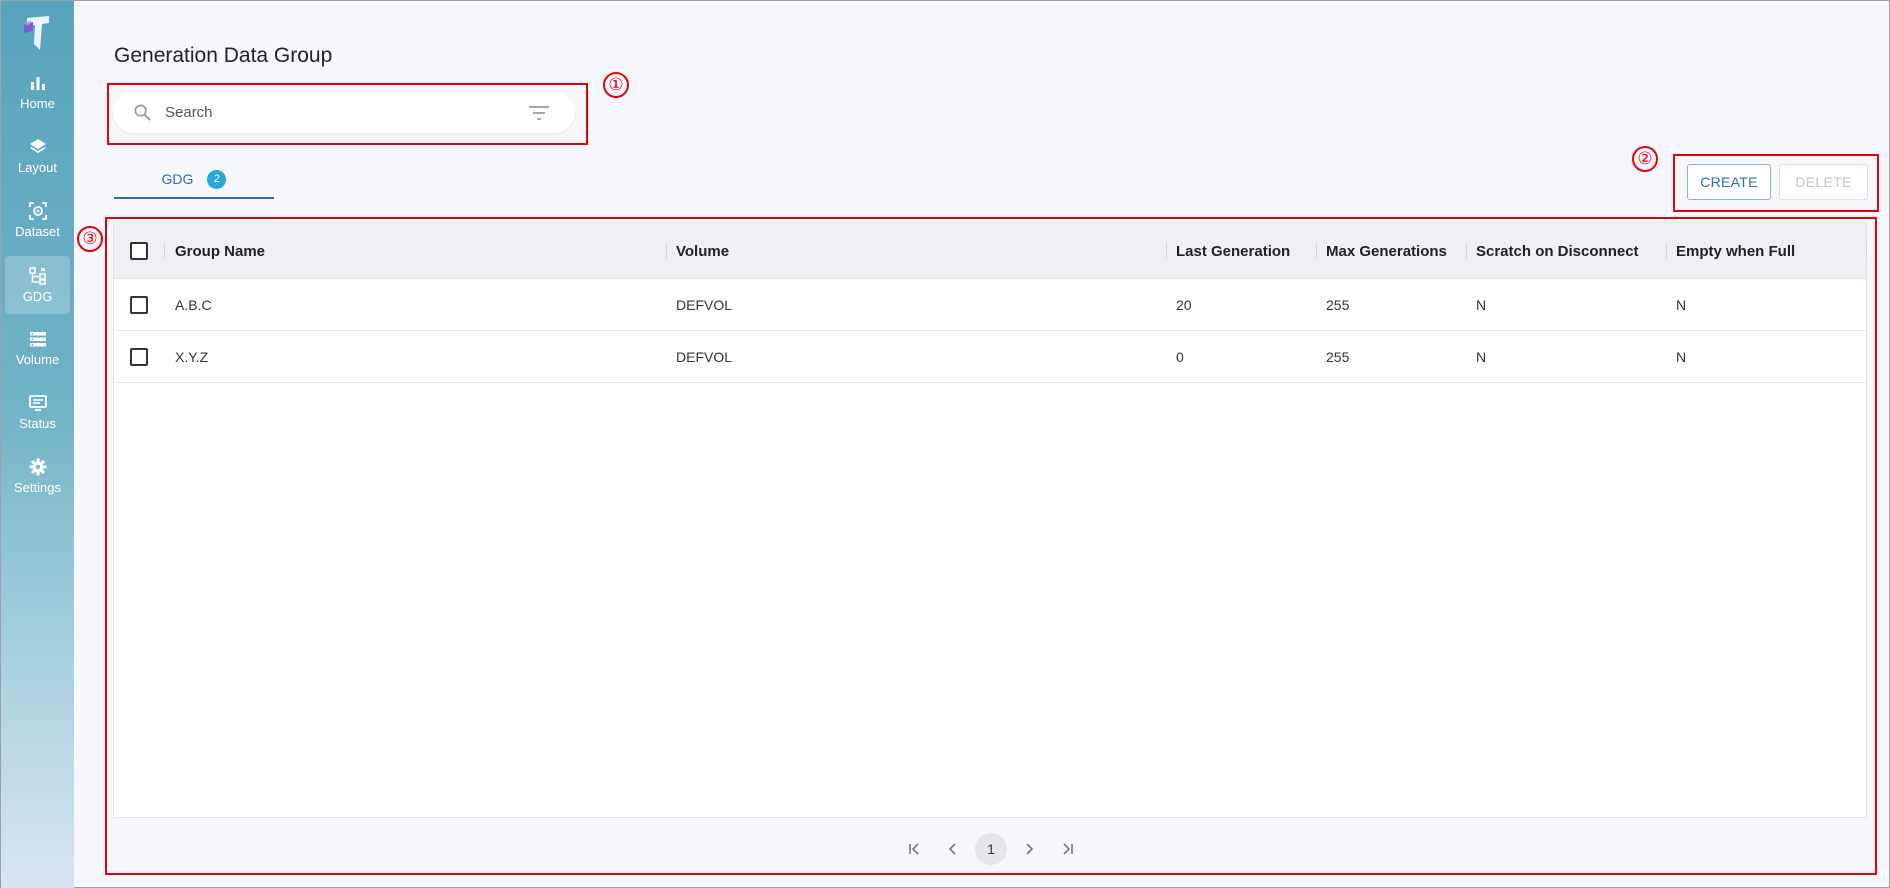 The height and width of the screenshot is (888, 1890). Describe the element at coordinates (616, 85) in the screenshot. I see `annotation-marker-1: ①` at that location.